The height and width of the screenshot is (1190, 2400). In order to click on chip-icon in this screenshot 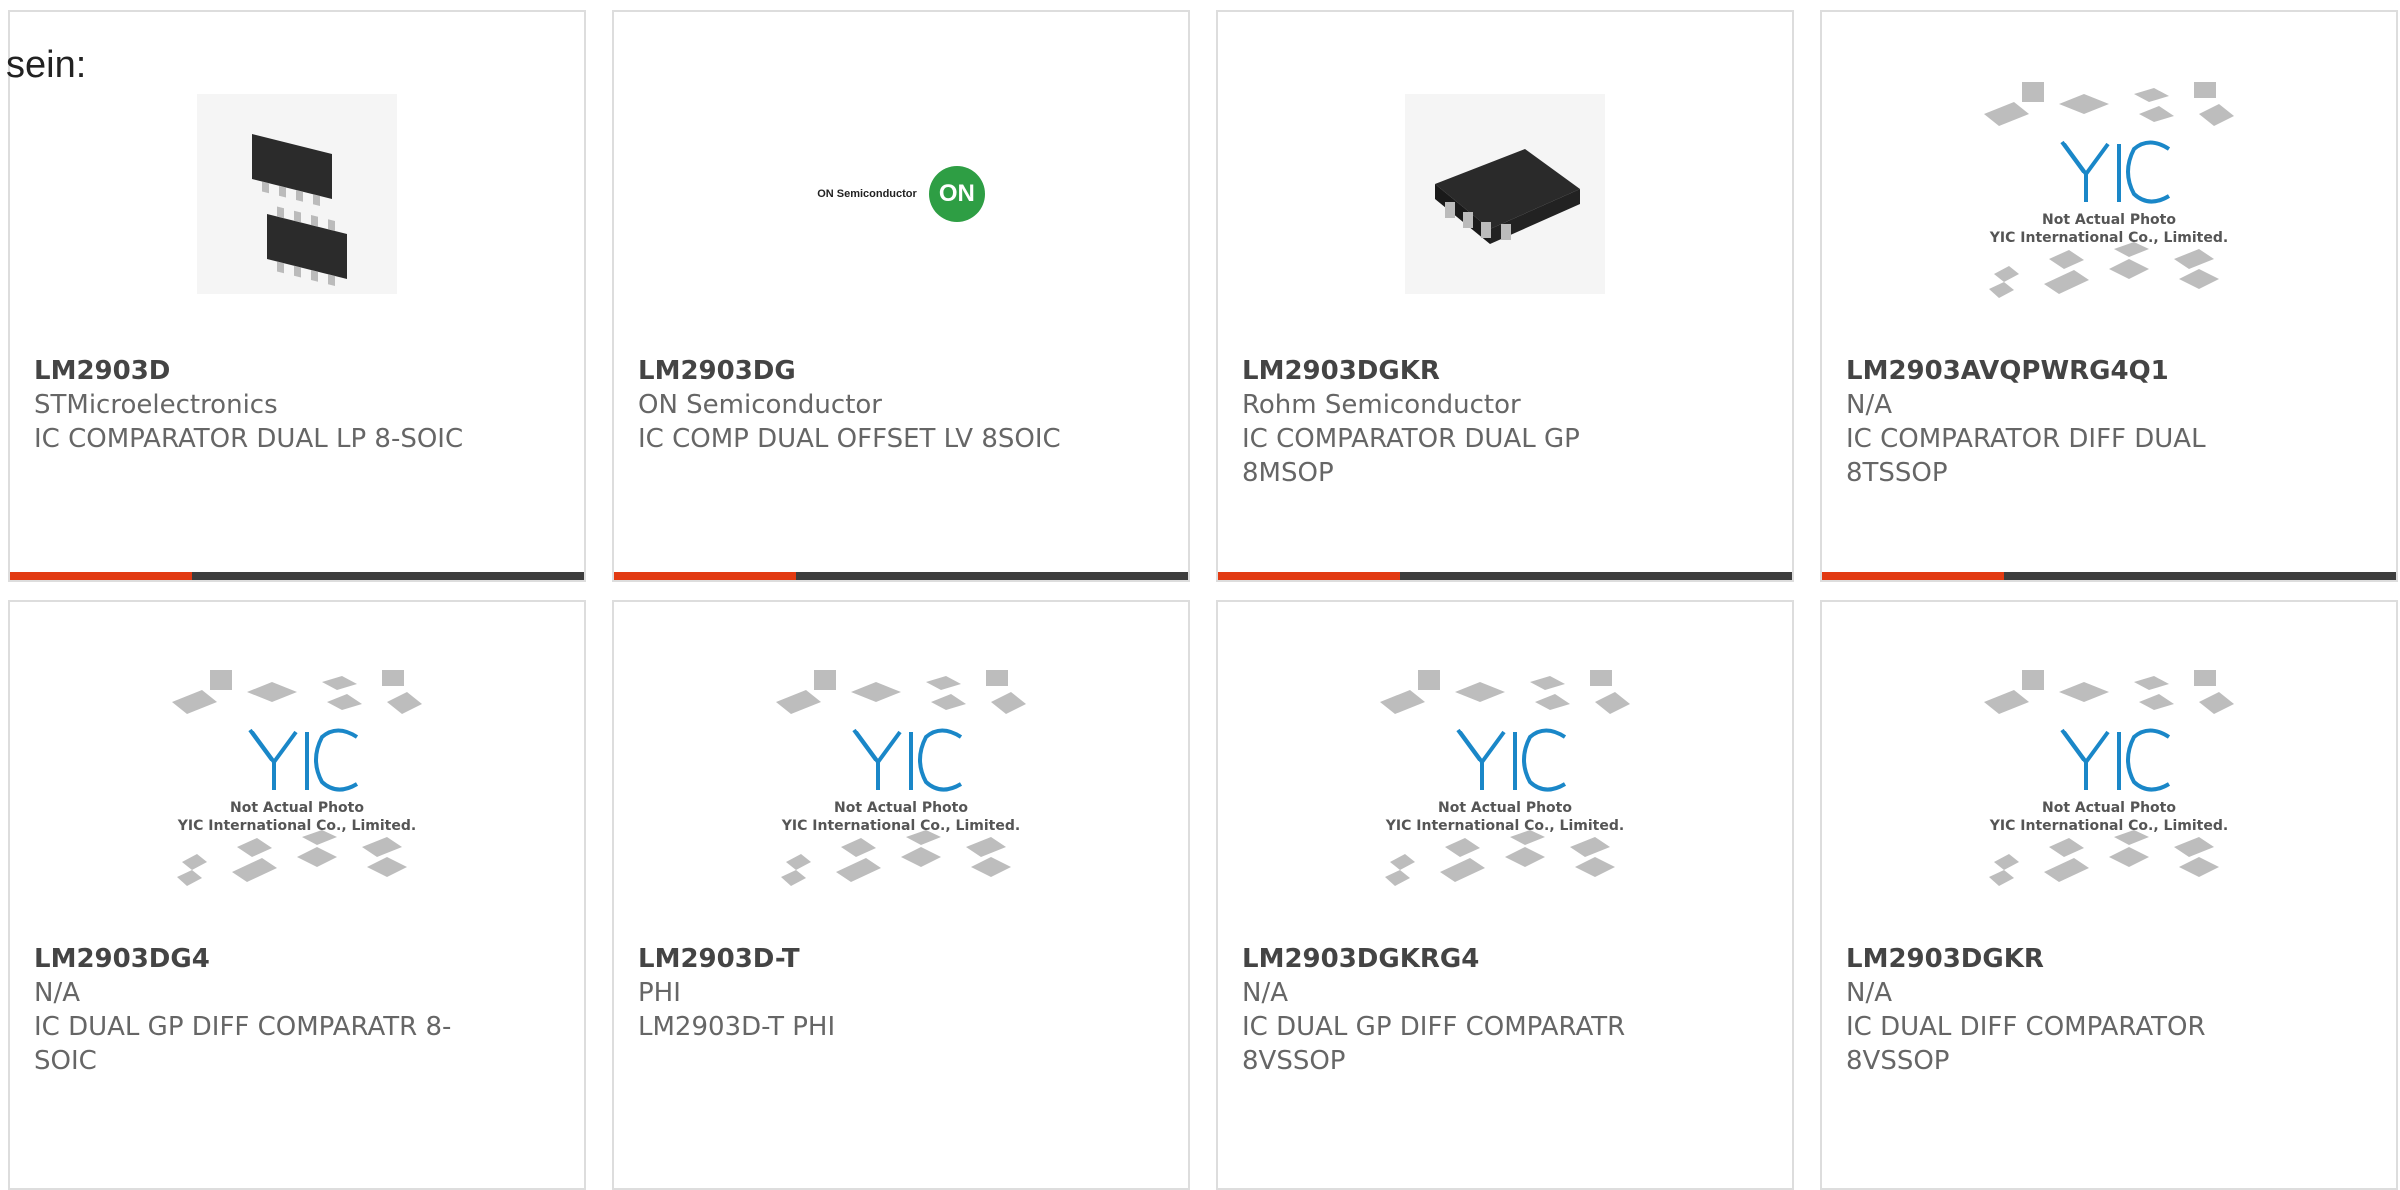, I will do `click(1505, 194)`.